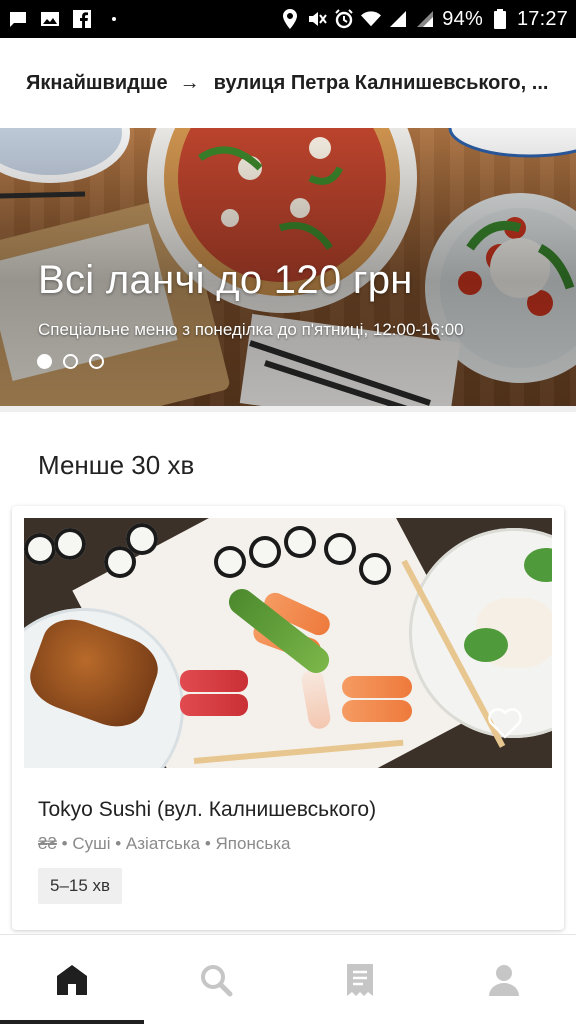 The width and height of the screenshot is (576, 1024). I want to click on arrow-right-icon: →, so click(189, 82).